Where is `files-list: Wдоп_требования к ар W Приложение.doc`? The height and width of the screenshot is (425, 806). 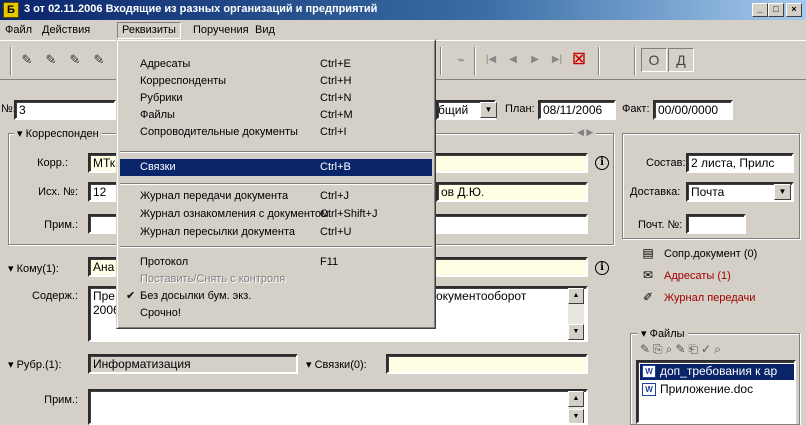
files-list: Wдоп_требования к ар W Приложение.doc is located at coordinates (716, 392).